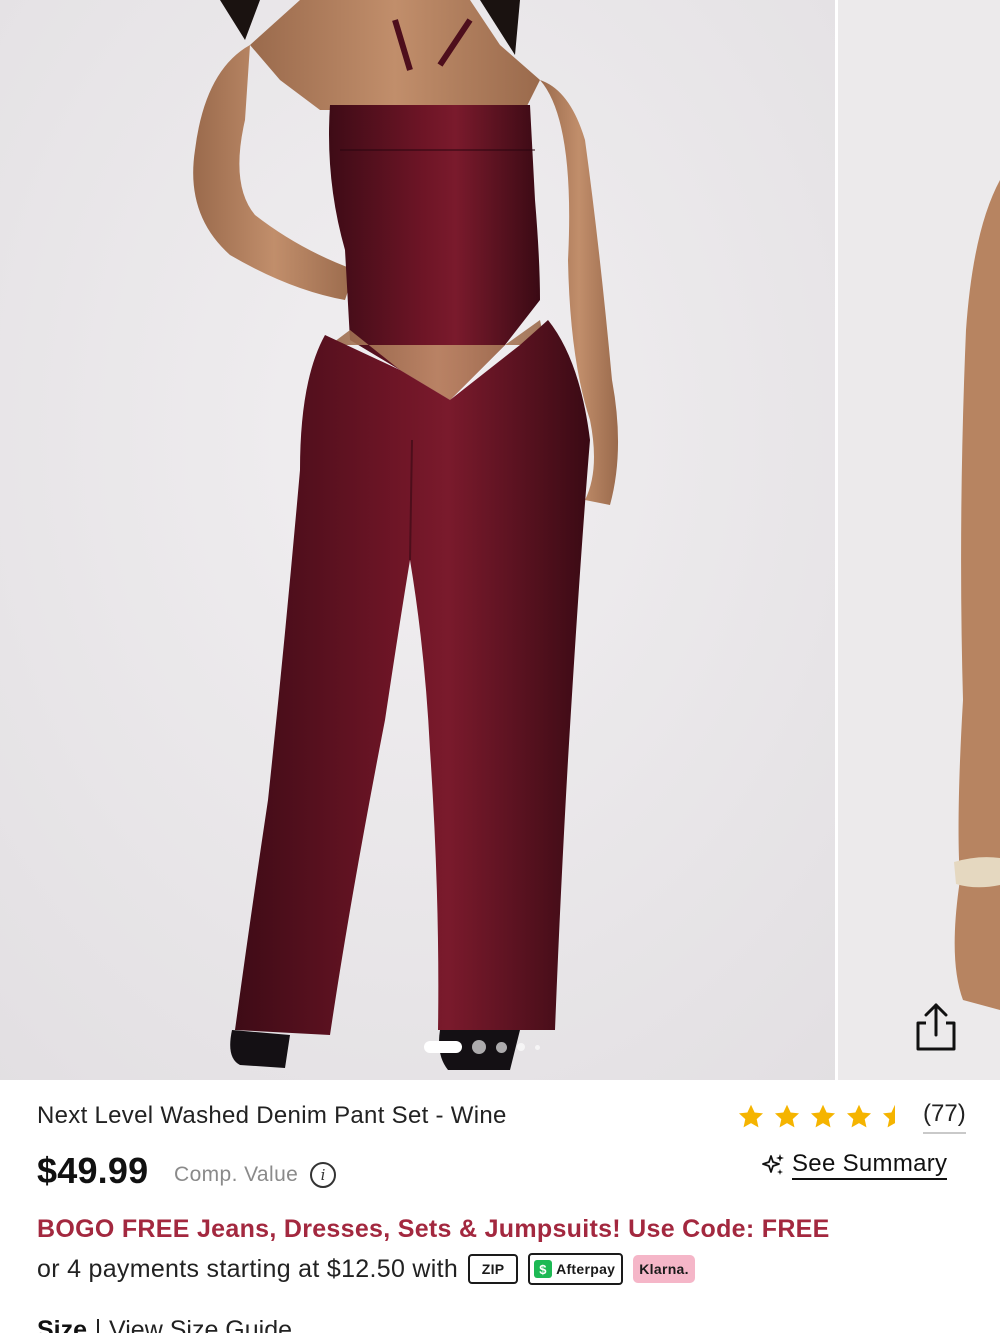  I want to click on share-icon, so click(936, 1027).